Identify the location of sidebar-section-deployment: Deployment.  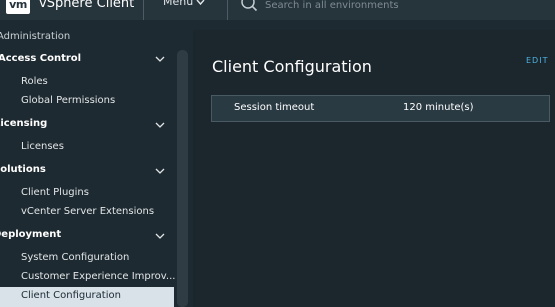
(30, 234).